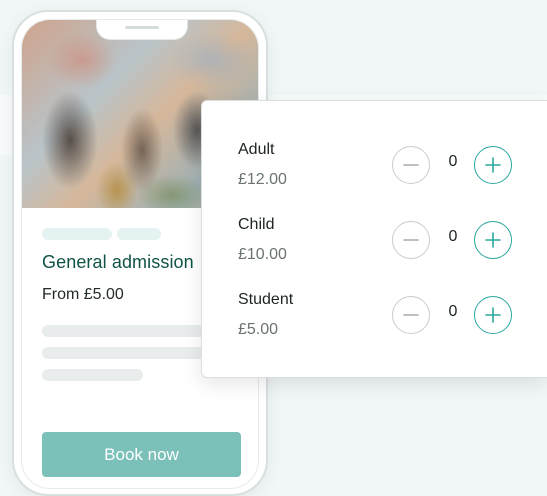 The height and width of the screenshot is (496, 547). Describe the element at coordinates (374, 171) in the screenshot. I see `ticket-row-adult: Adult £12.00 0` at that location.